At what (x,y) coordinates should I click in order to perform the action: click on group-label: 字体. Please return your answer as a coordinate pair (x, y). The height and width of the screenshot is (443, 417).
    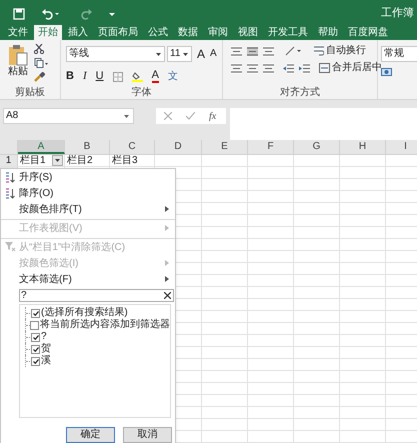
    Looking at the image, I should click on (141, 92).